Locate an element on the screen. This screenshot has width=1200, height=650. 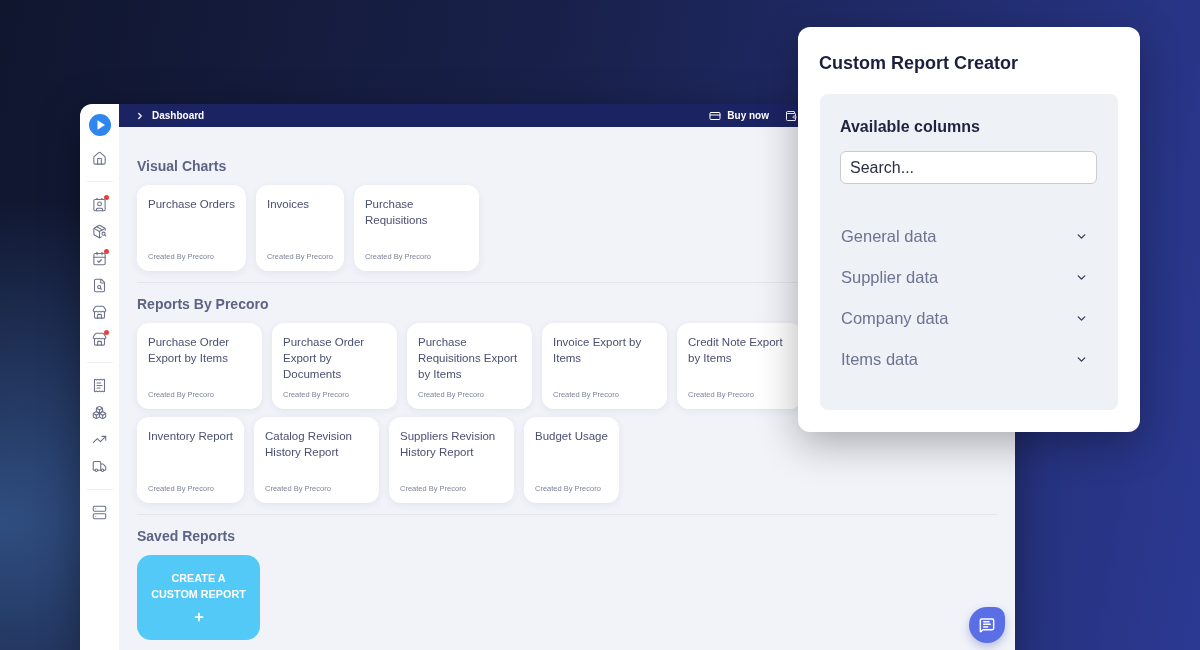
card-title: Invoices is located at coordinates (288, 204).